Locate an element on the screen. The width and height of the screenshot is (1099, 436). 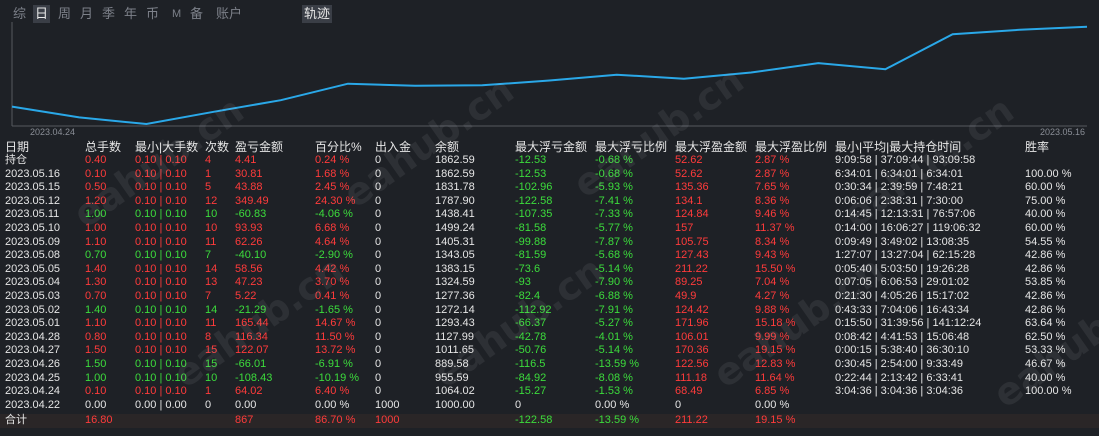
column-header-trade-count: 次数 is located at coordinates (217, 147).